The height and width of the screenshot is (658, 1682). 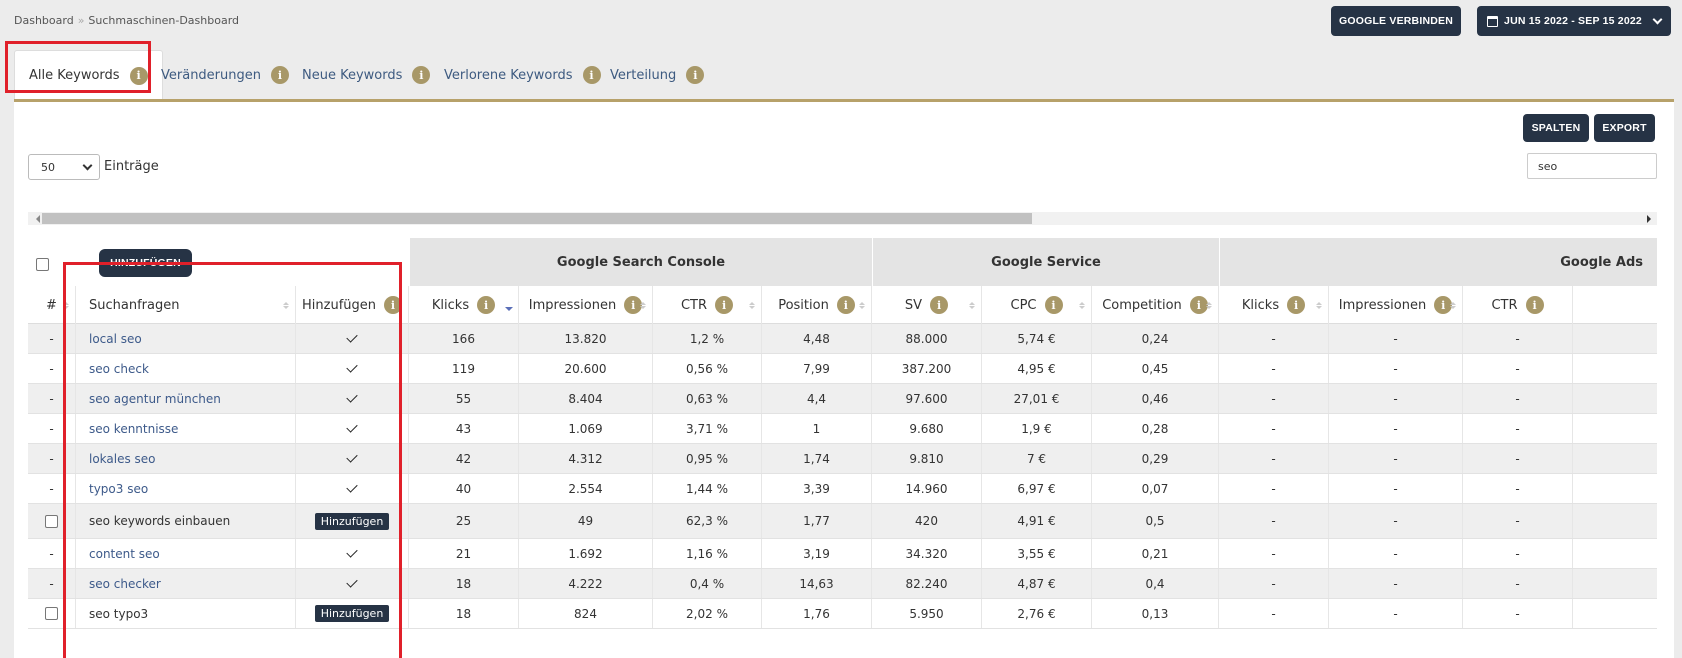 I want to click on col-position-cell: 3,39, so click(x=817, y=488).